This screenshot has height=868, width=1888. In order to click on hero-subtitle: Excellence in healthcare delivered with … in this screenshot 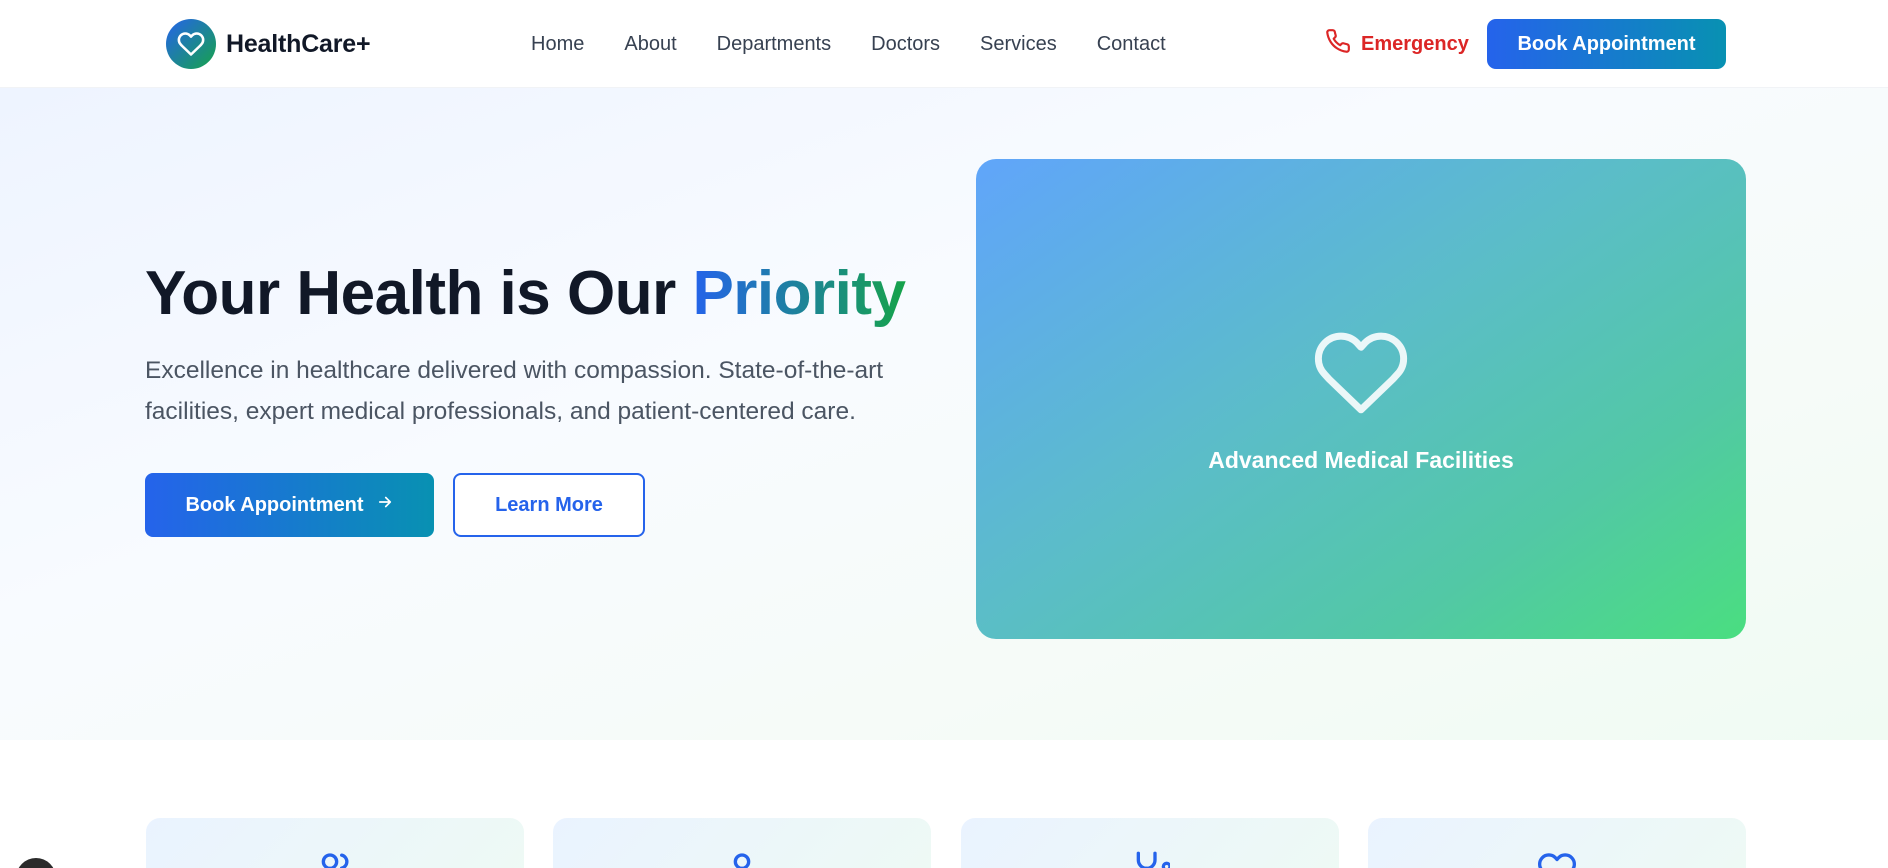, I will do `click(514, 391)`.